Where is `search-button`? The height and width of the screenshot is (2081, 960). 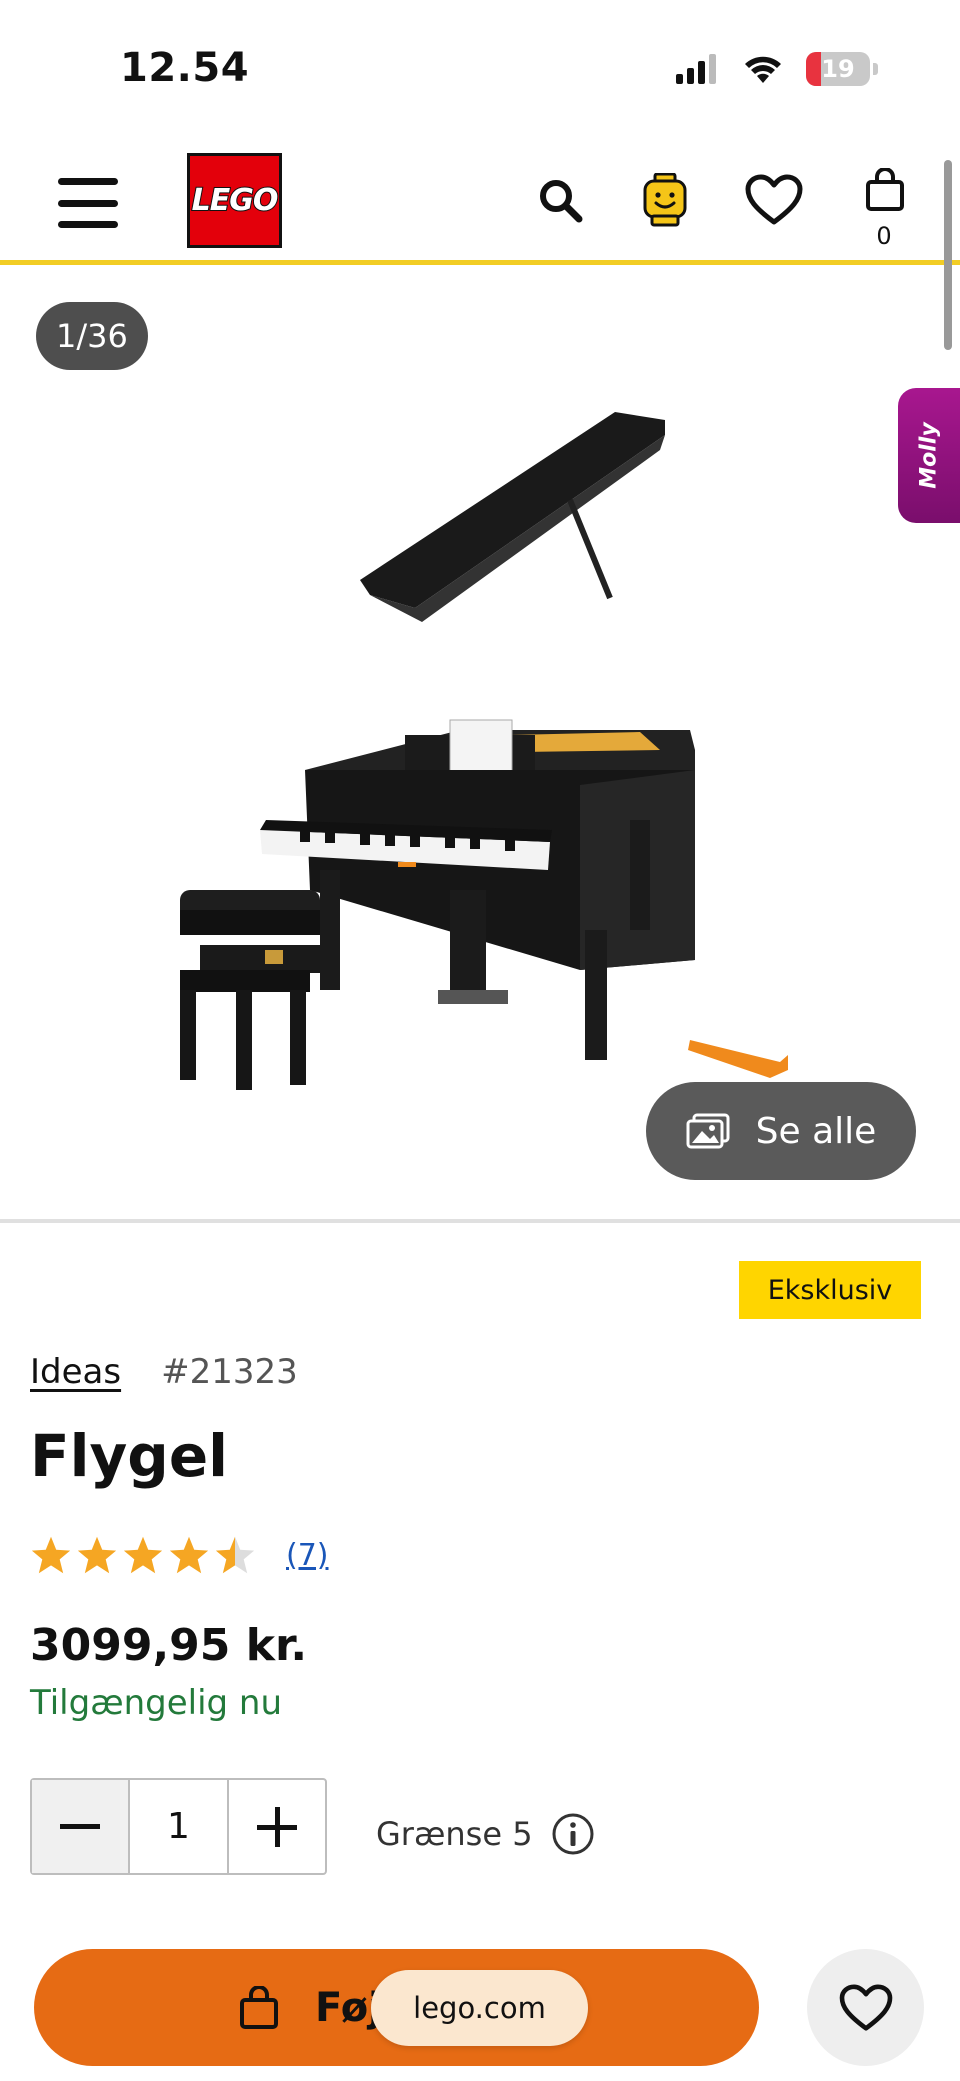
search-button is located at coordinates (560, 200).